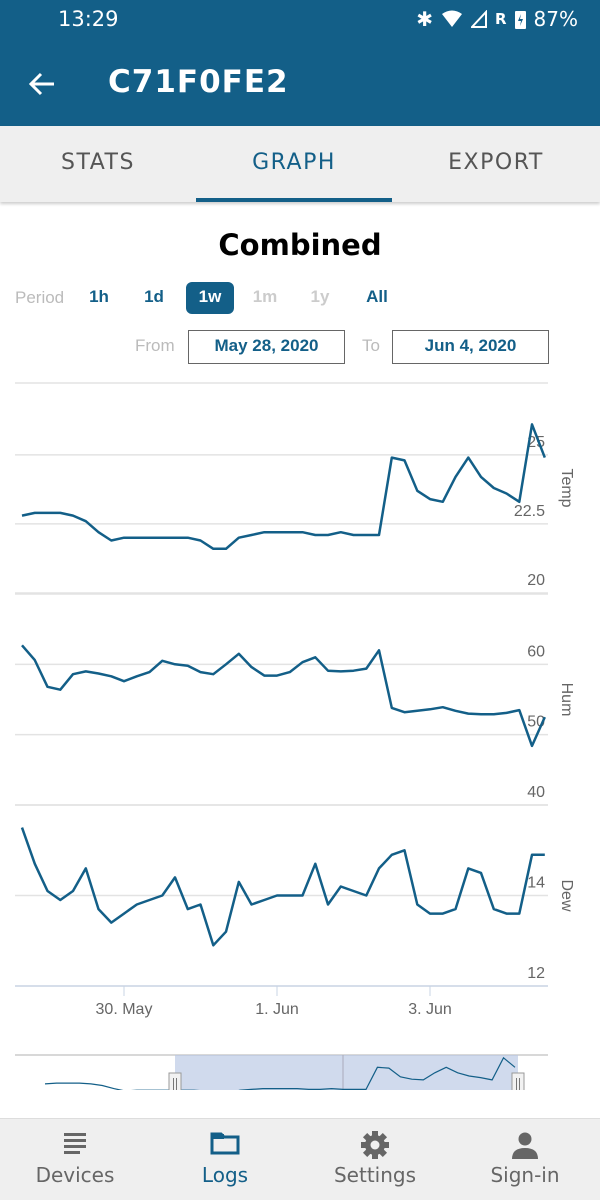 Image resolution: width=600 pixels, height=1201 pixels. What do you see at coordinates (525, 1175) in the screenshot?
I see `nav-label: Sign-in` at bounding box center [525, 1175].